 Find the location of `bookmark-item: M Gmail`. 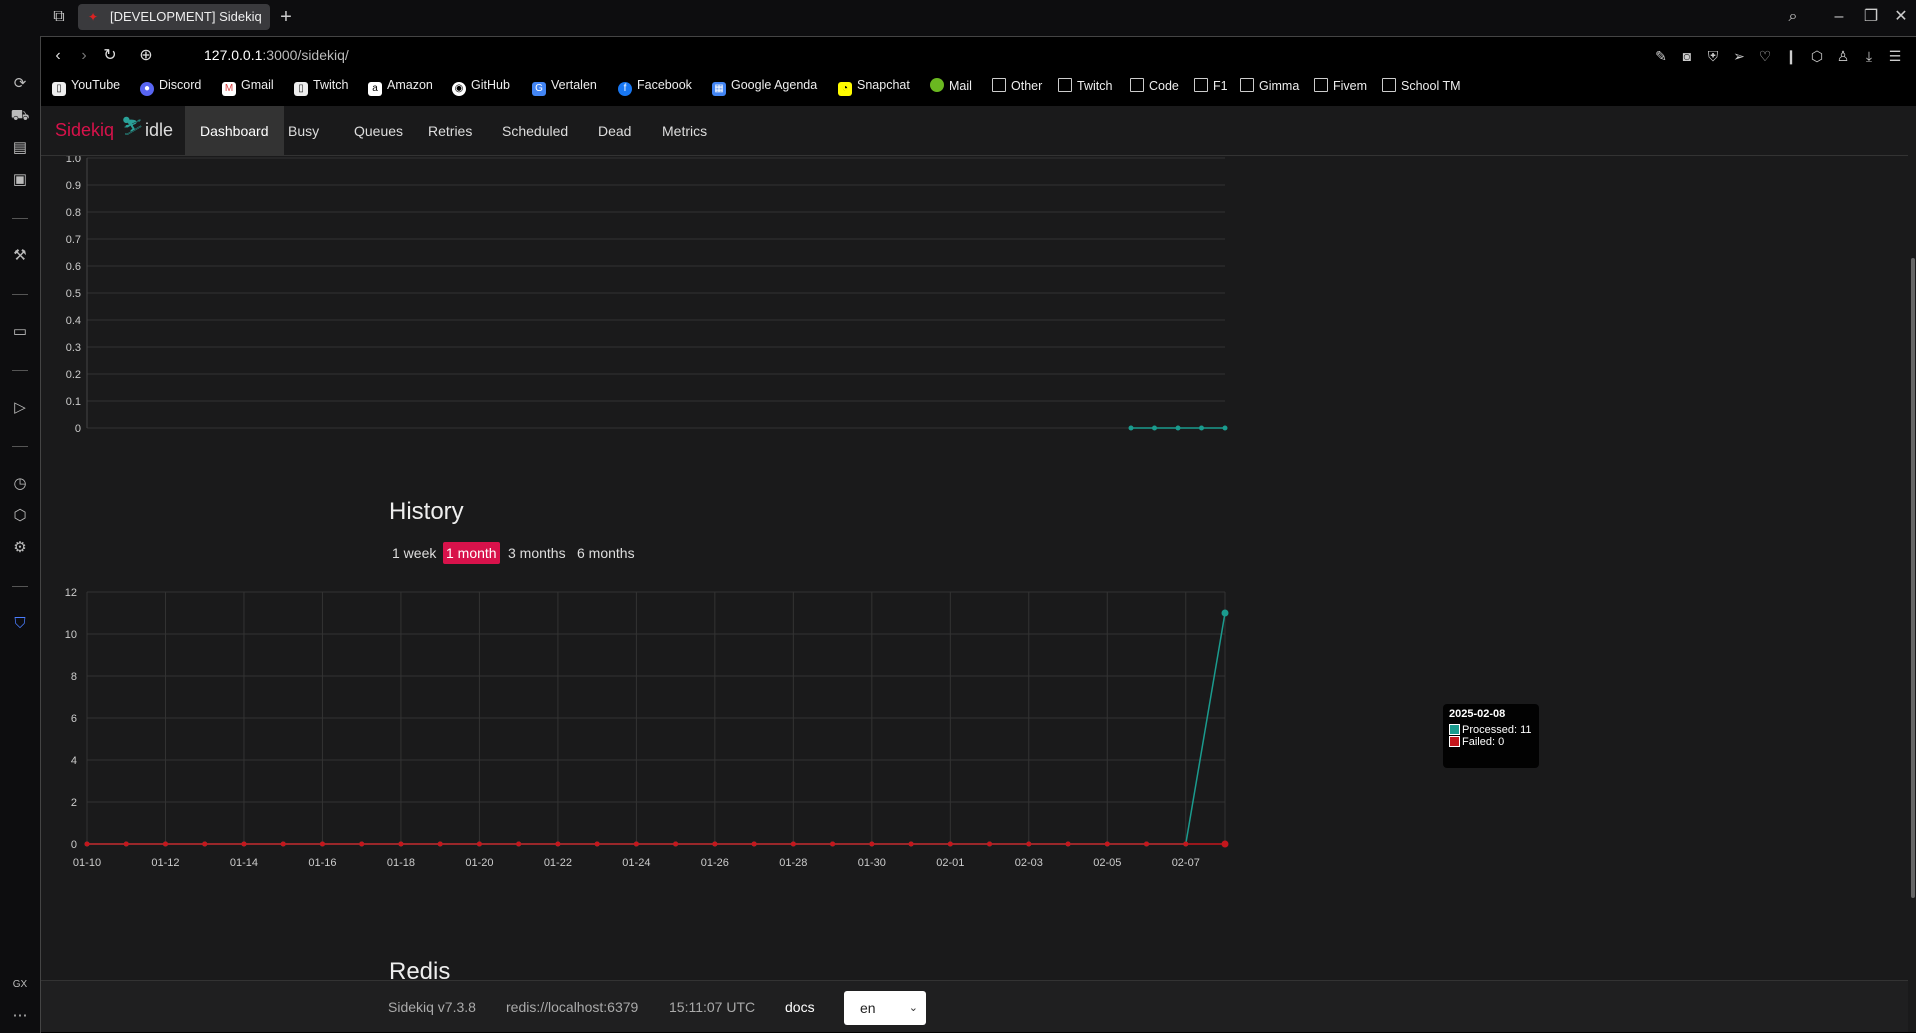

bookmark-item: M Gmail is located at coordinates (248, 87).